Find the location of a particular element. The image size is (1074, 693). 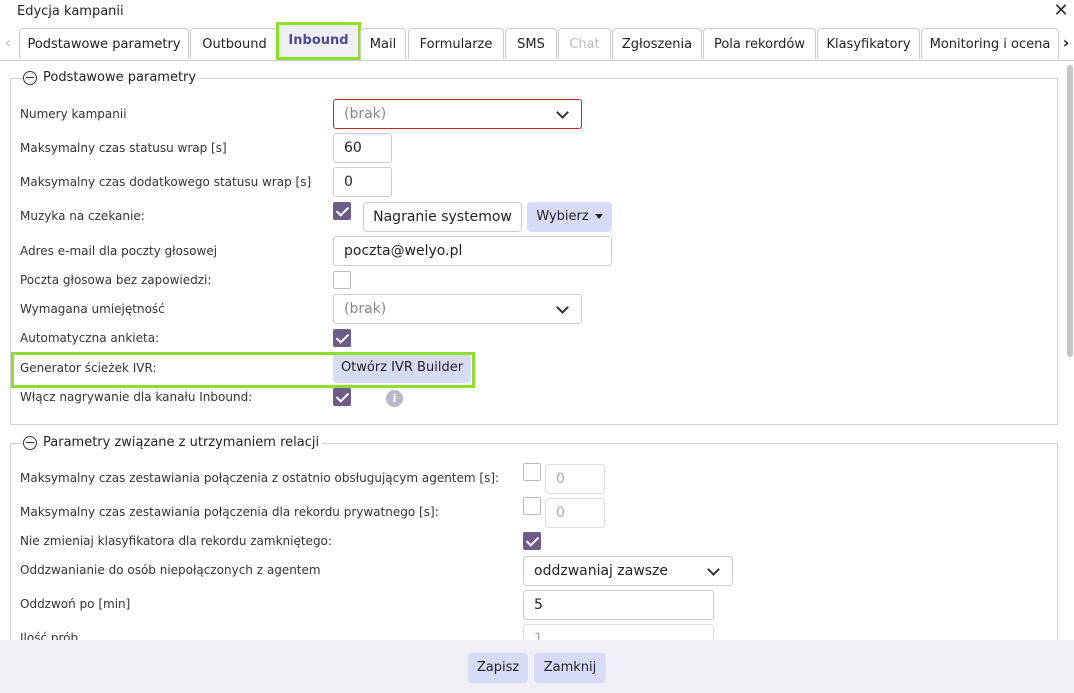

max-wrap-label: Maksymalny czas statusu wrap [s] is located at coordinates (123, 148).